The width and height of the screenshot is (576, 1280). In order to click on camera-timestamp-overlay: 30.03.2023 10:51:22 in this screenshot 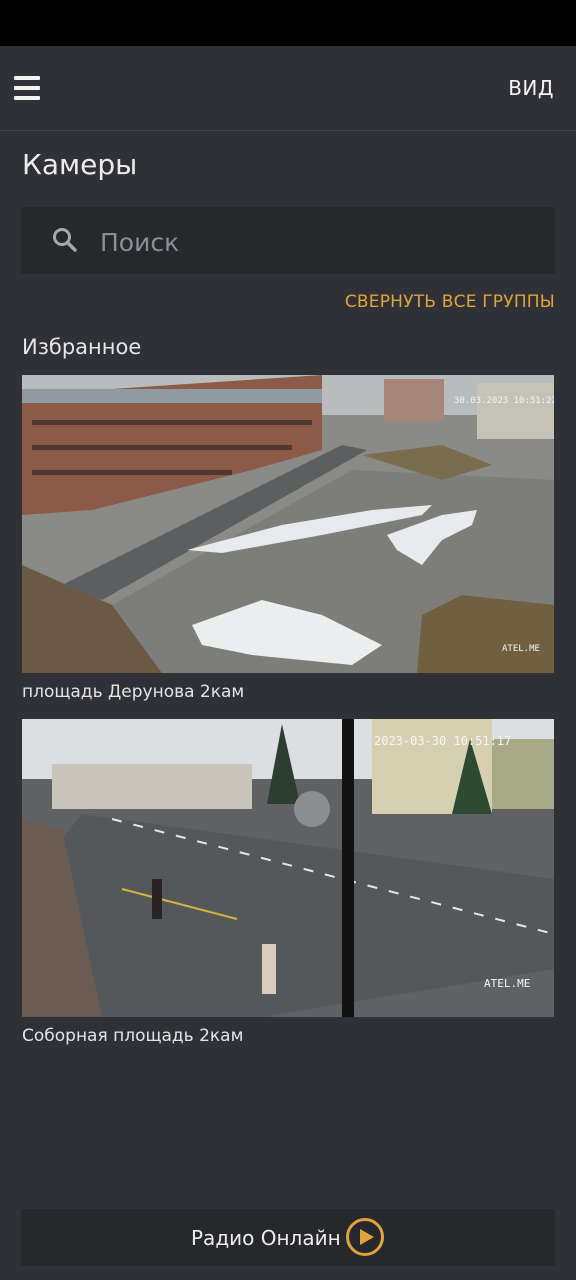, I will do `click(504, 401)`.